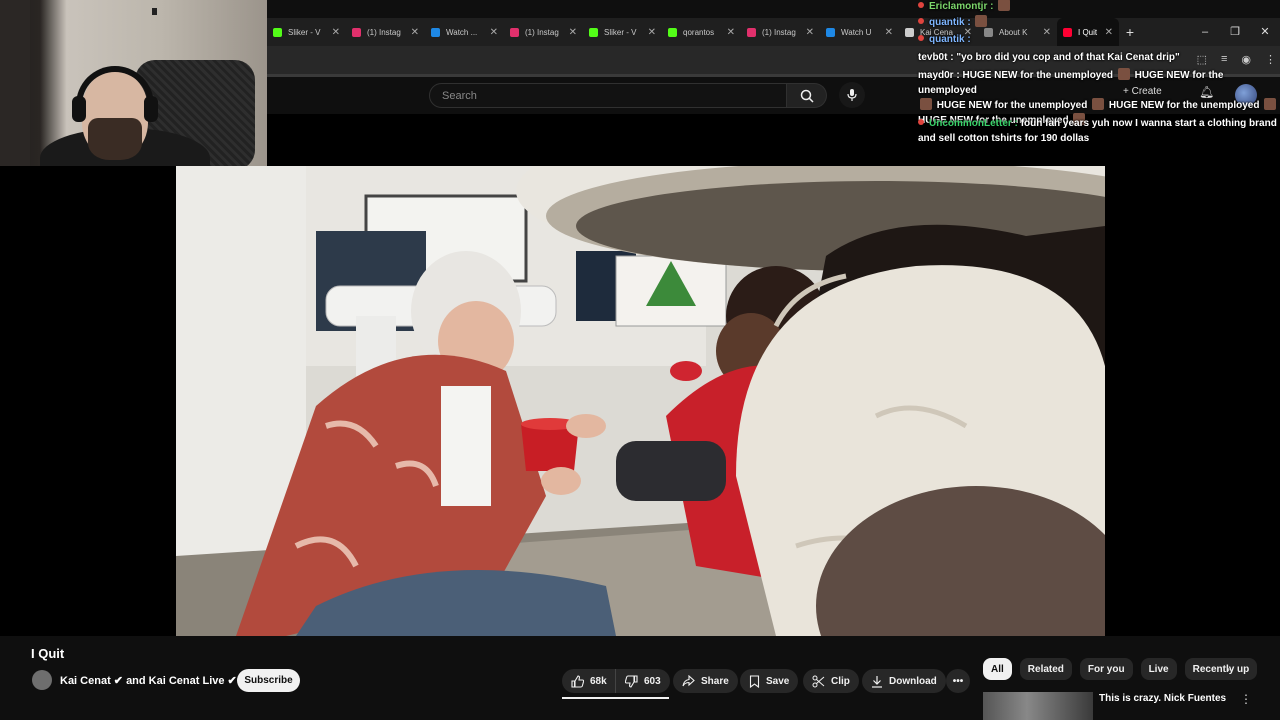  Describe the element at coordinates (936, 57) in the screenshot. I see `chat-username: tevb0t :` at that location.